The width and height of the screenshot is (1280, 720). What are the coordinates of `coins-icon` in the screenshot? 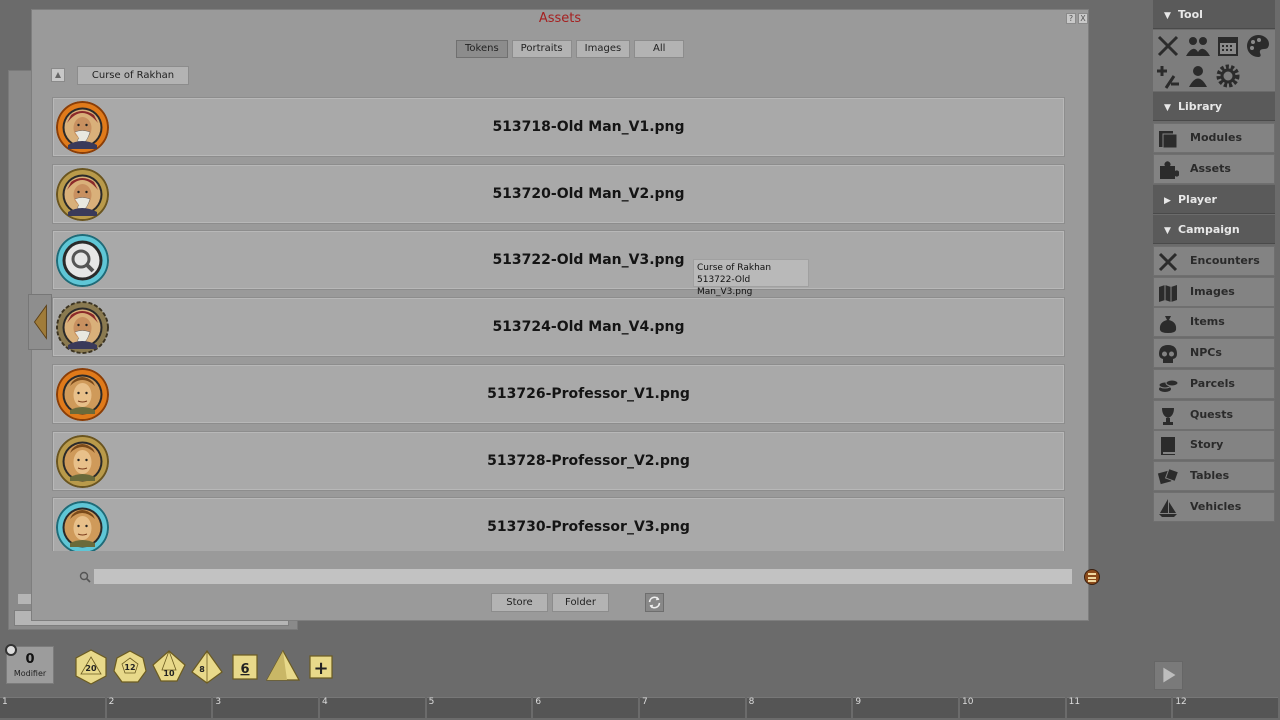 It's located at (1168, 385).